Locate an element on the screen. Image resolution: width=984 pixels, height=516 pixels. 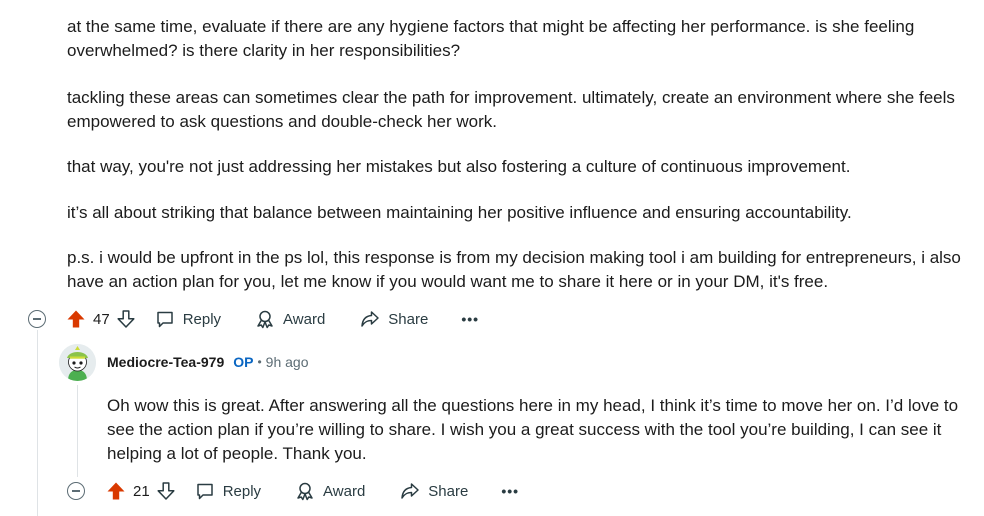
vote-count: 21 is located at coordinates (141, 491).